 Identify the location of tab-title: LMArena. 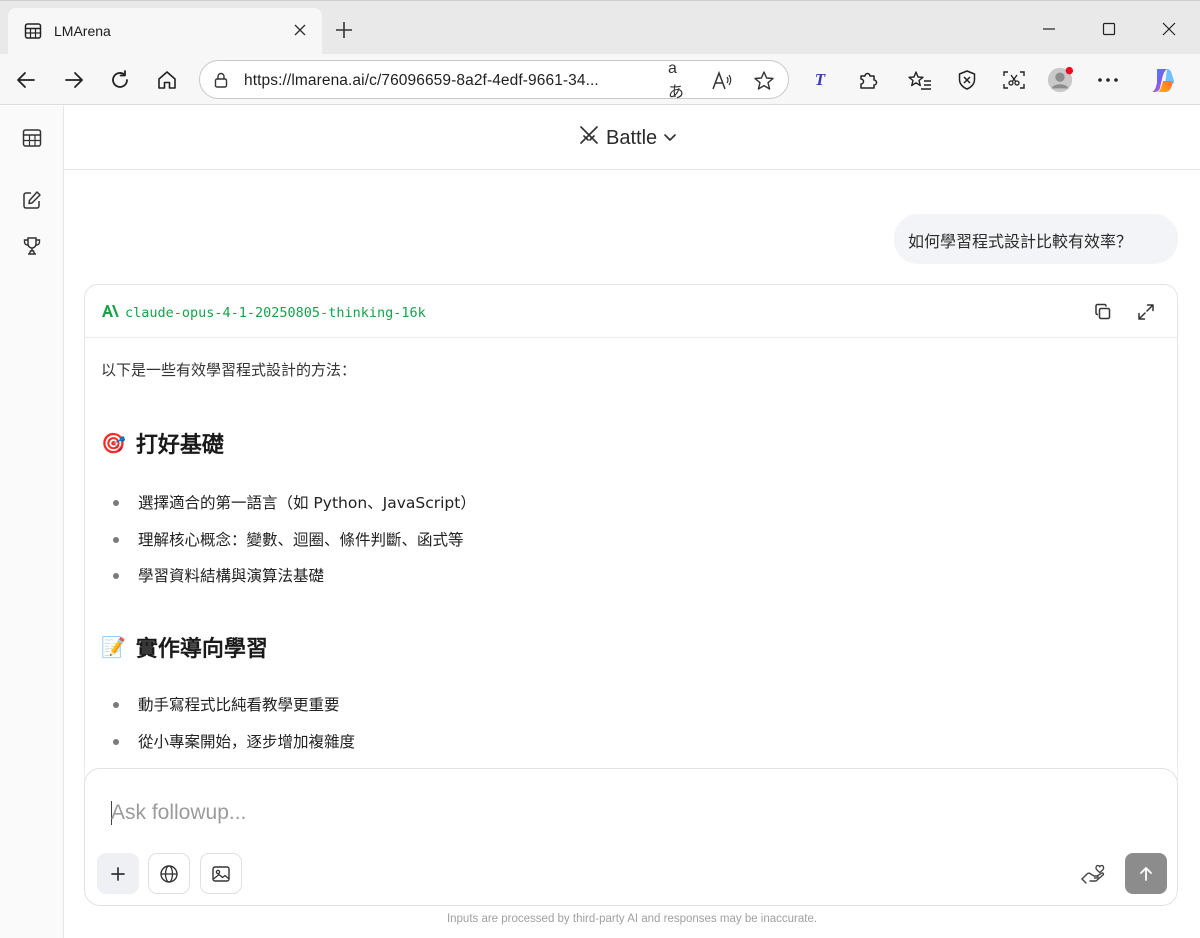
(82, 31).